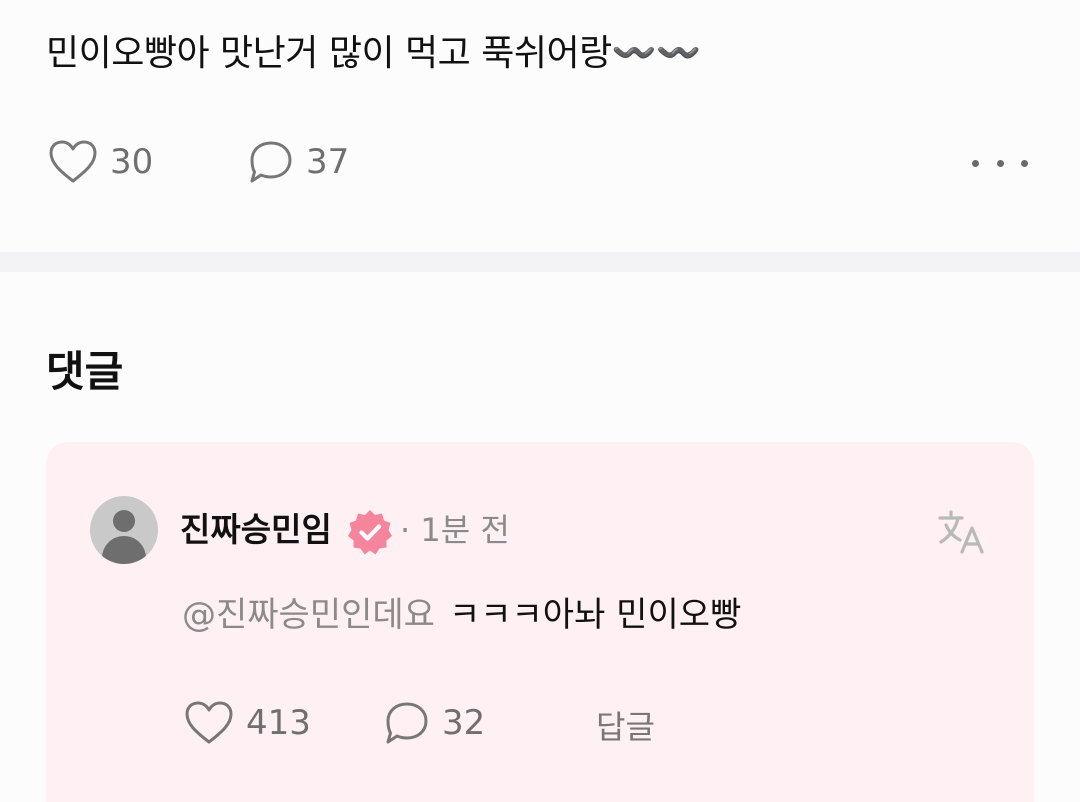 The width and height of the screenshot is (1080, 802). What do you see at coordinates (465, 530) in the screenshot?
I see `comment-time: 1분 전` at bounding box center [465, 530].